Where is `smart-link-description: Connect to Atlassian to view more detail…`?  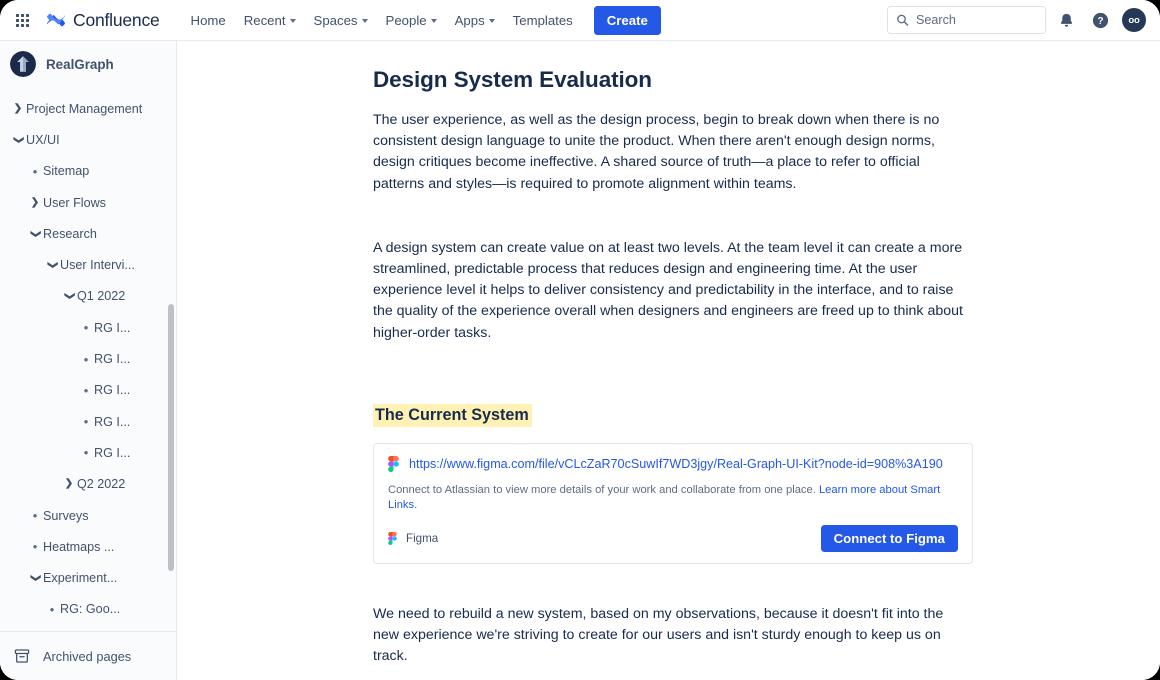 smart-link-description: Connect to Atlassian to view more detail… is located at coordinates (673, 498).